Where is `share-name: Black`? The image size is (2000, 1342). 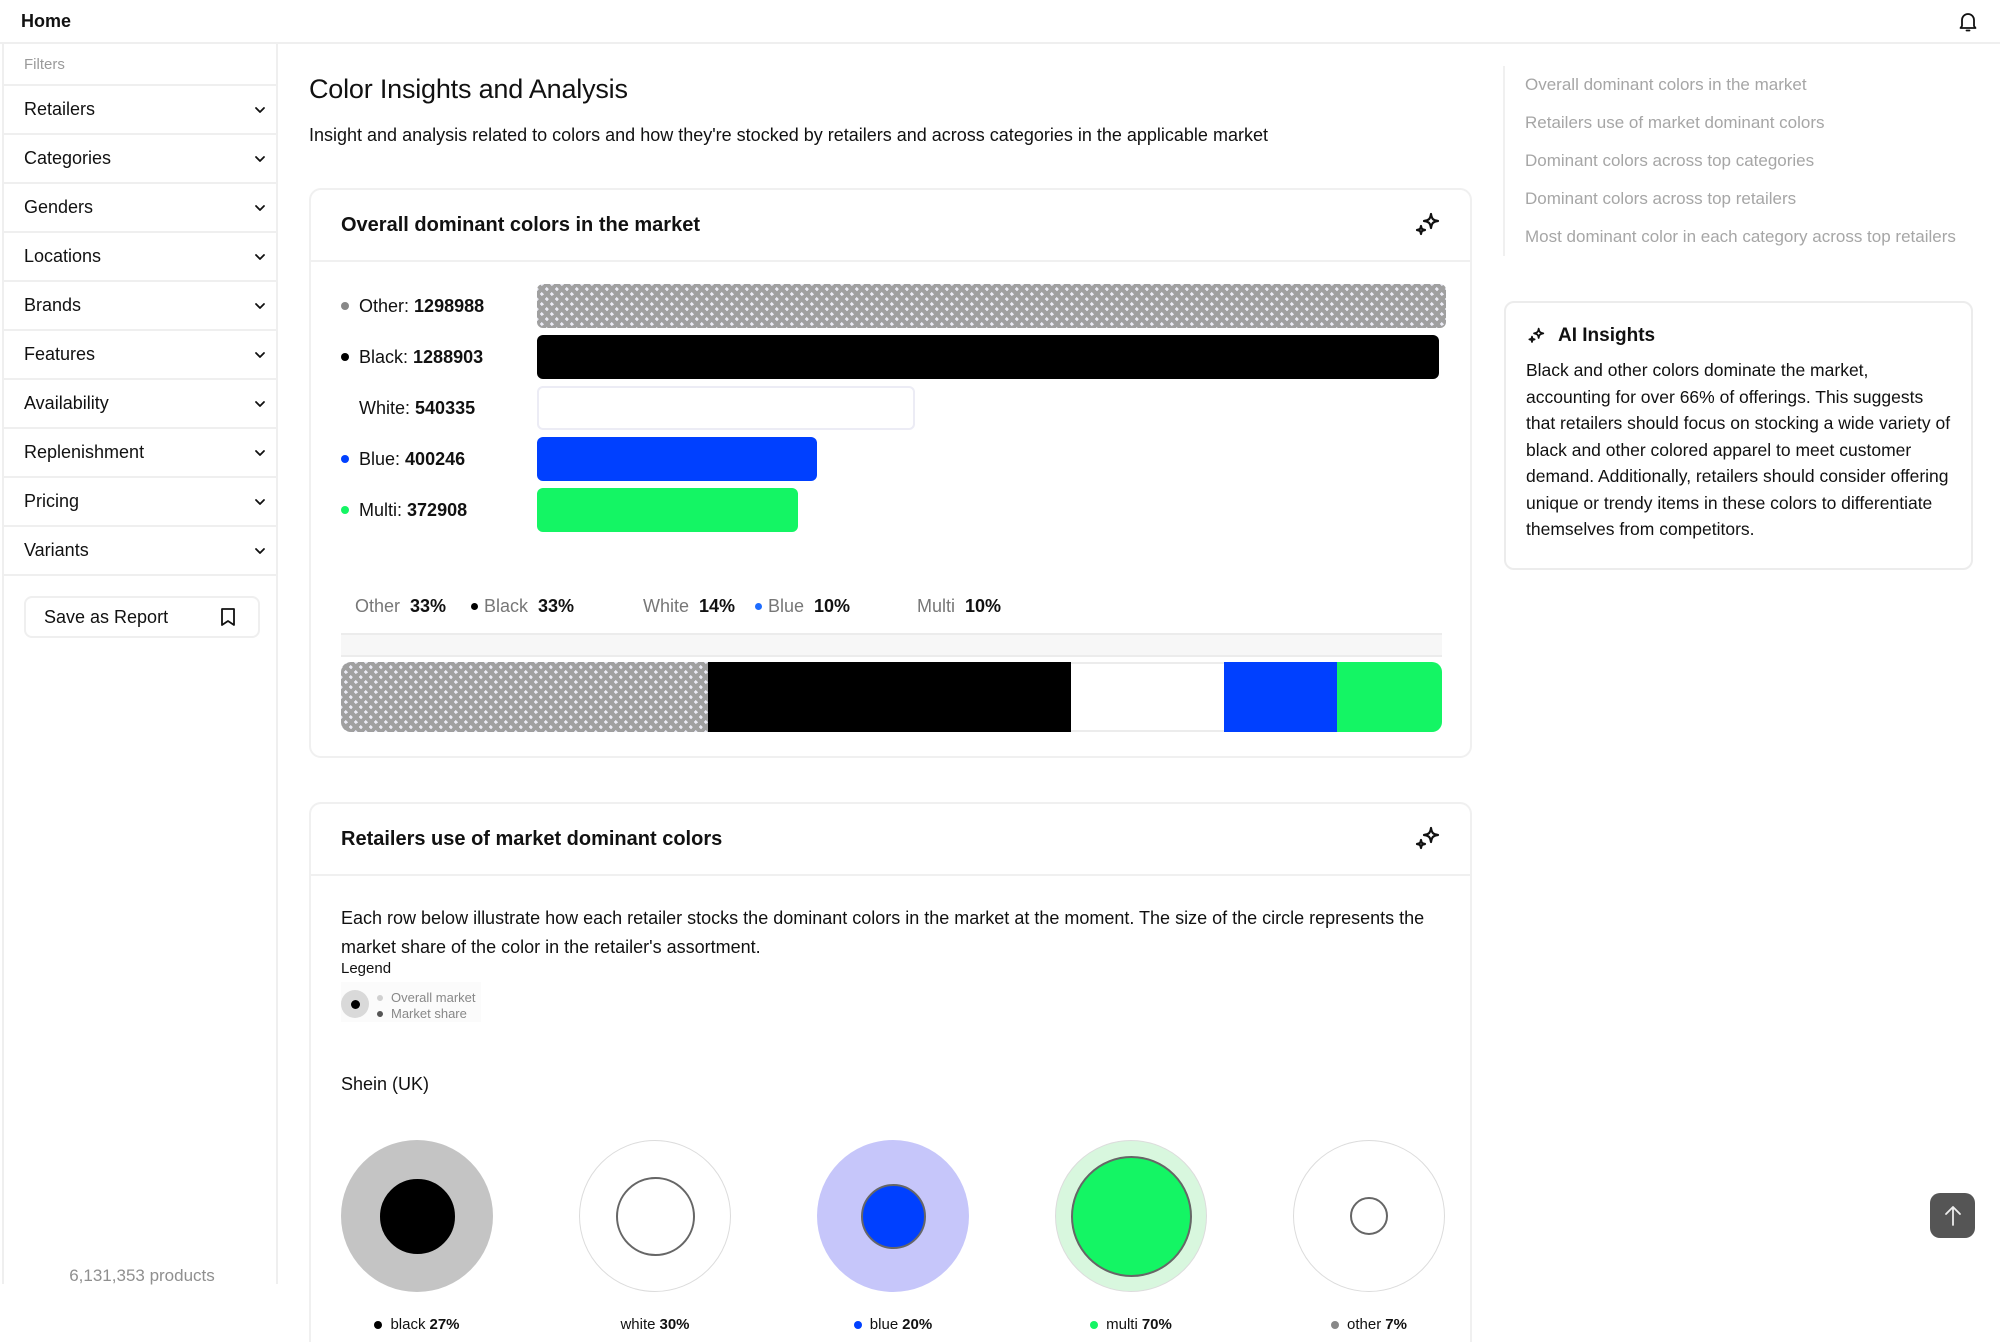 share-name: Black is located at coordinates (506, 606).